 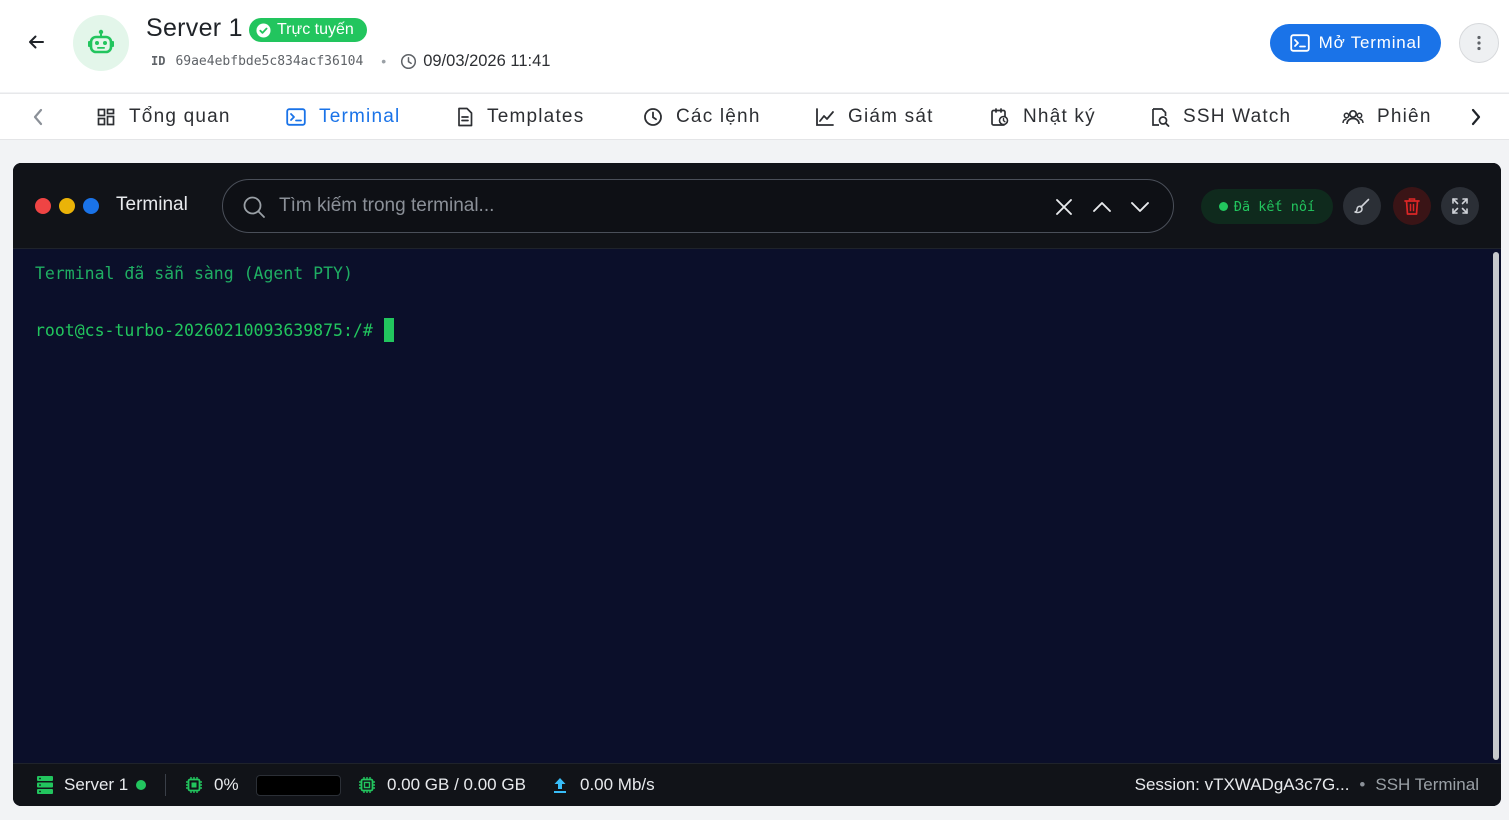 I want to click on status-text: Trực tuyến, so click(x=315, y=29).